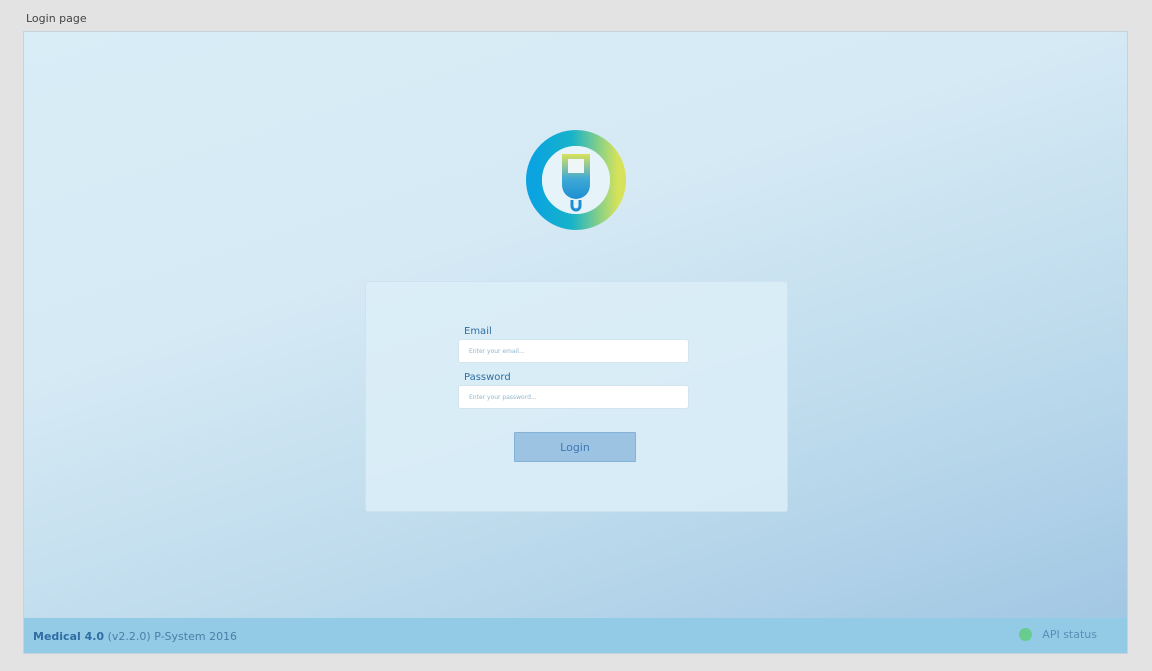 Image resolution: width=1152 pixels, height=671 pixels. I want to click on footer-info: Medical 4.0 (v2.2.0) P-System 2016, so click(135, 636).